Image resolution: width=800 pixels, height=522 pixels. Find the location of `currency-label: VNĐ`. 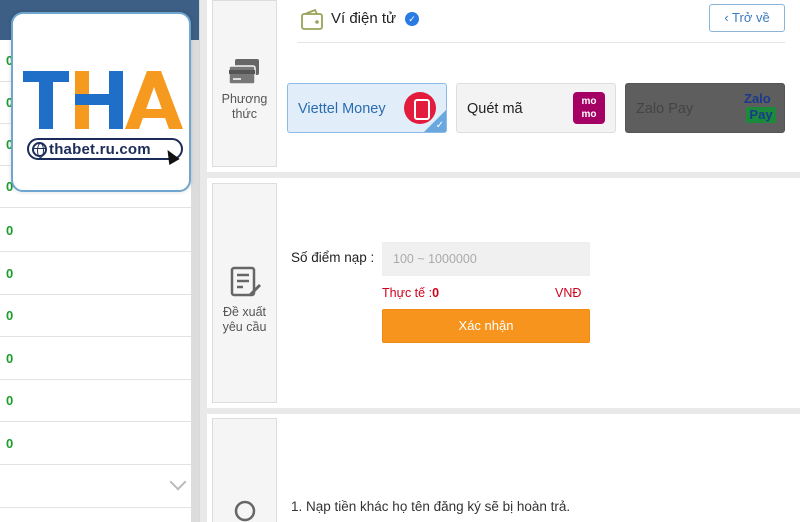

currency-label: VNĐ is located at coordinates (568, 293).